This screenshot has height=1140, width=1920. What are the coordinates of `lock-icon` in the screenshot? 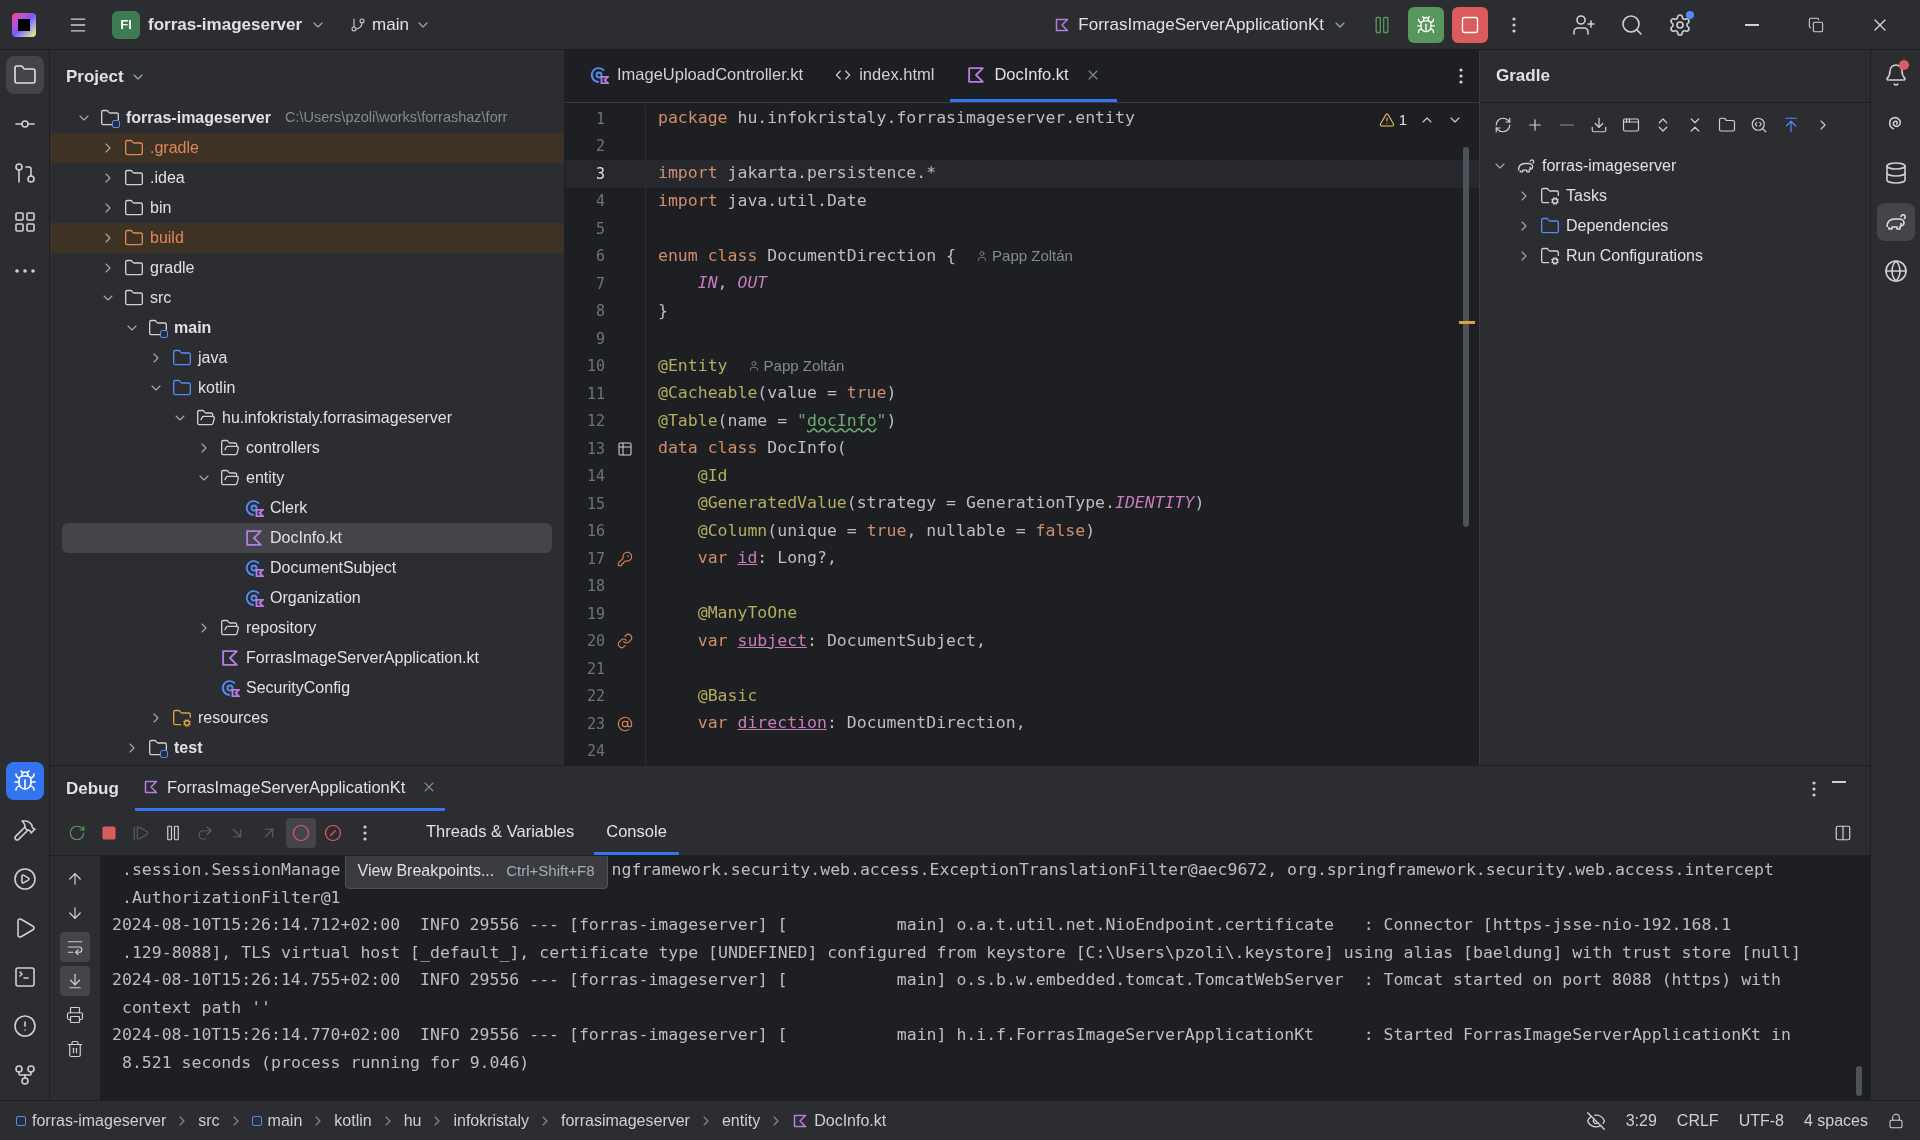 It's located at (1896, 1120).